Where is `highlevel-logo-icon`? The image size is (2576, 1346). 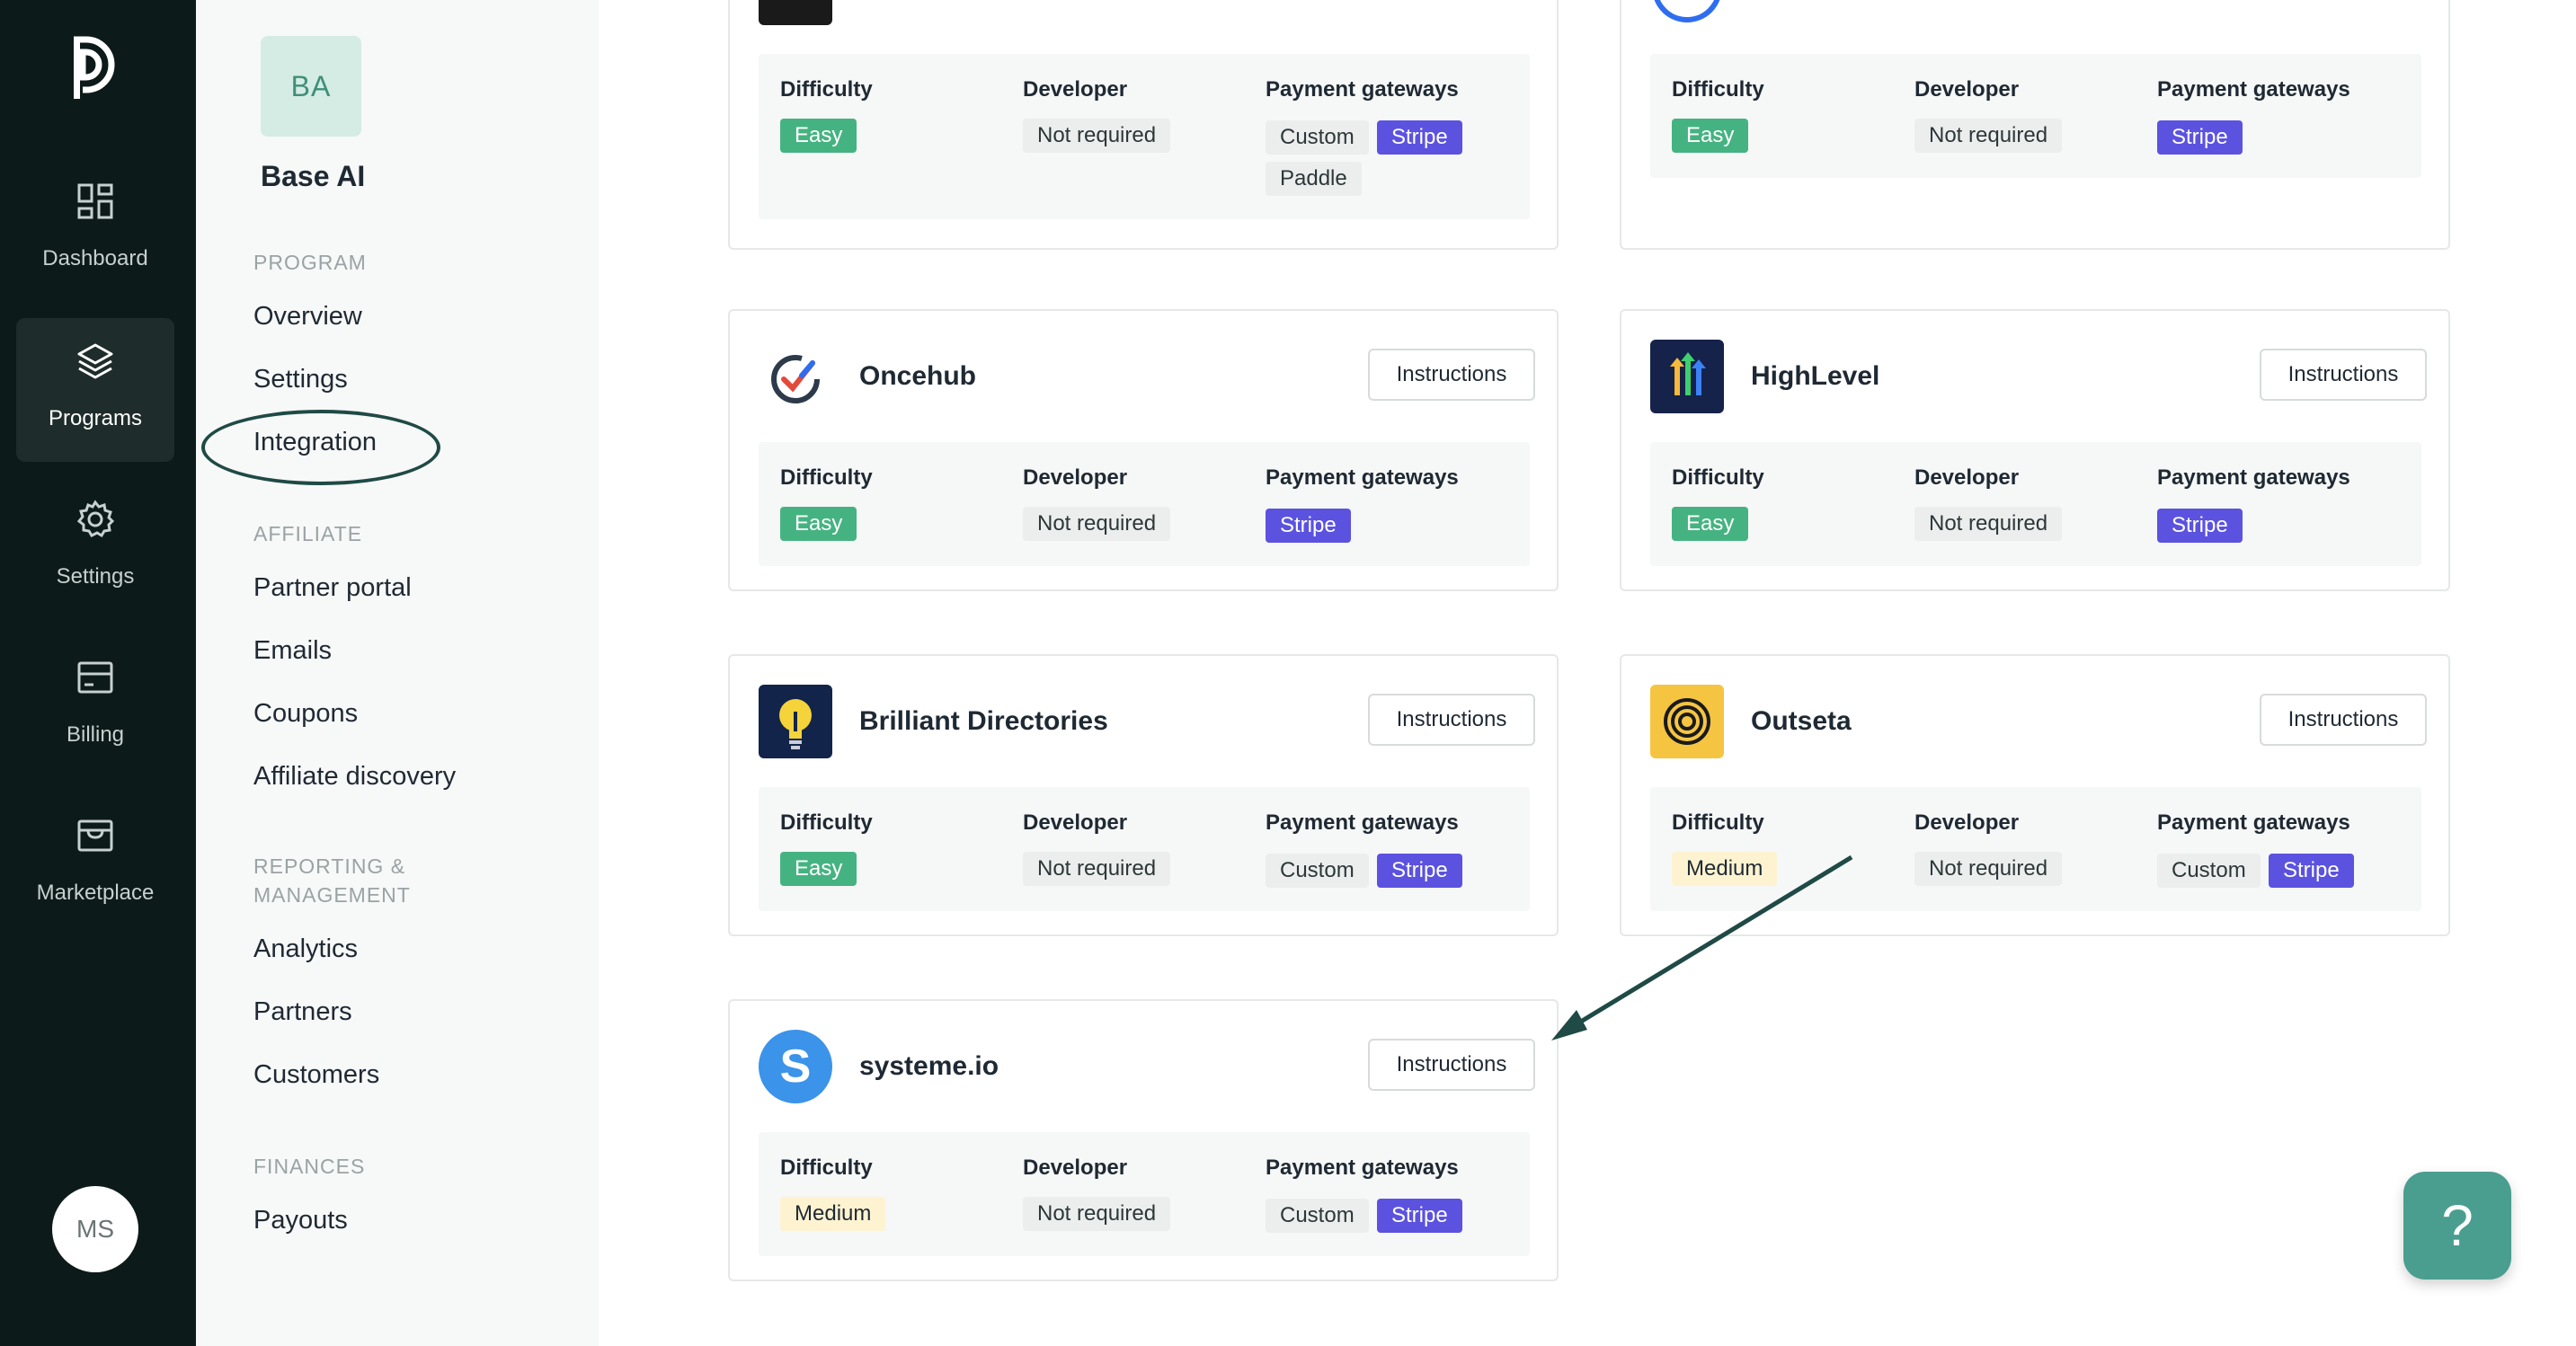
highlevel-logo-icon is located at coordinates (1687, 377).